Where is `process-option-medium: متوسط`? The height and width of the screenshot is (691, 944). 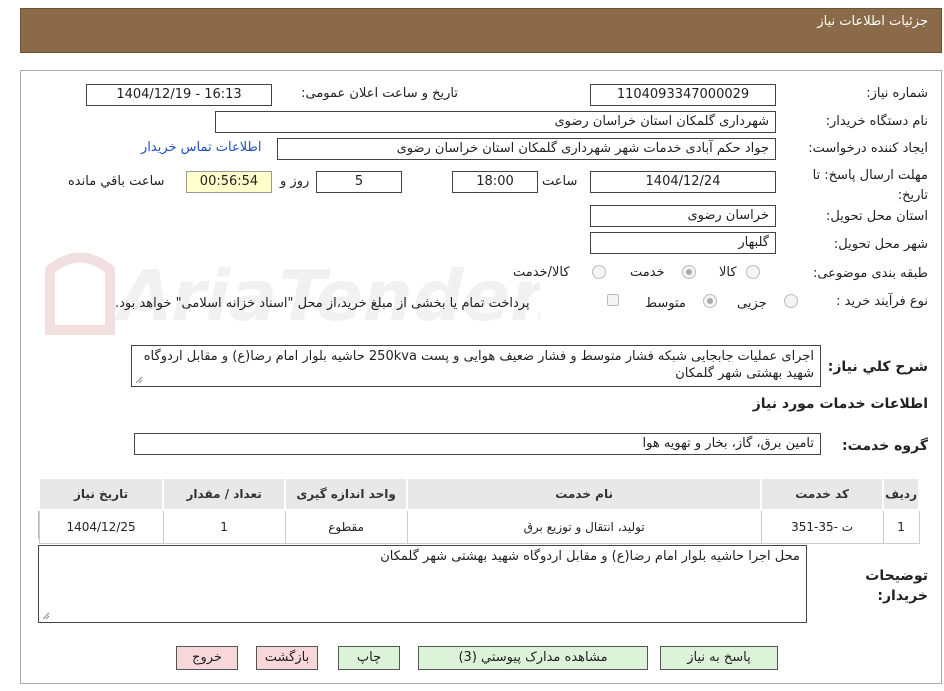
process-option-medium: متوسط is located at coordinates (665, 303).